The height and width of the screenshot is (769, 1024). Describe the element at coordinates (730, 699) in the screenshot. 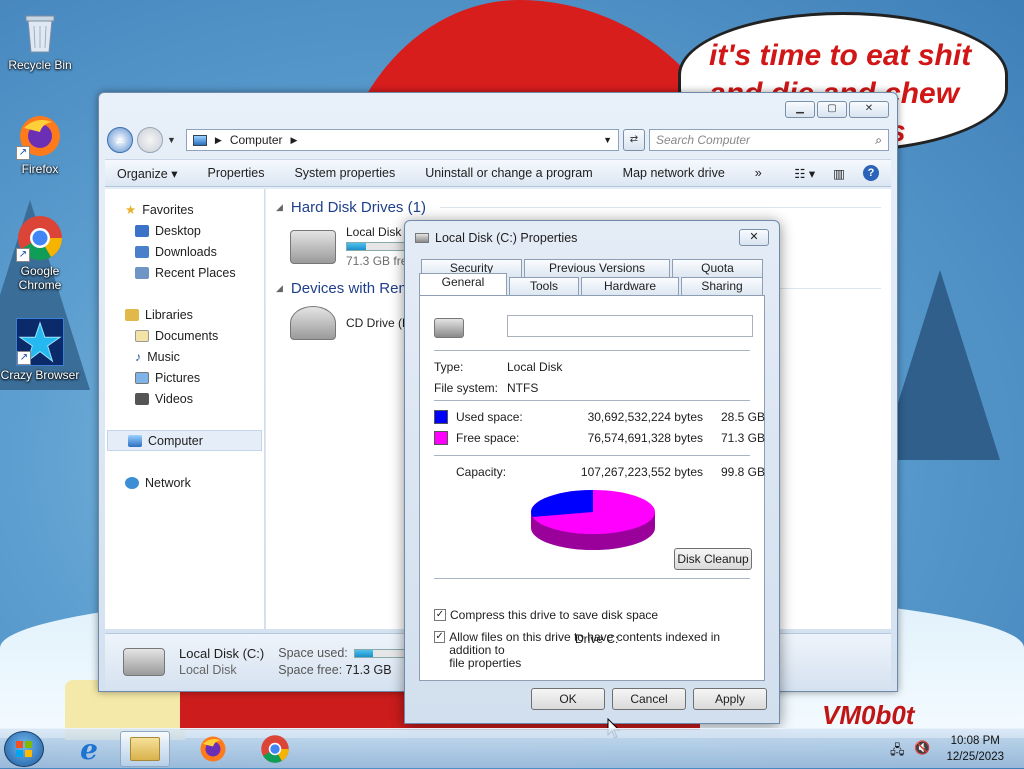

I see `apply-button: Apply` at that location.